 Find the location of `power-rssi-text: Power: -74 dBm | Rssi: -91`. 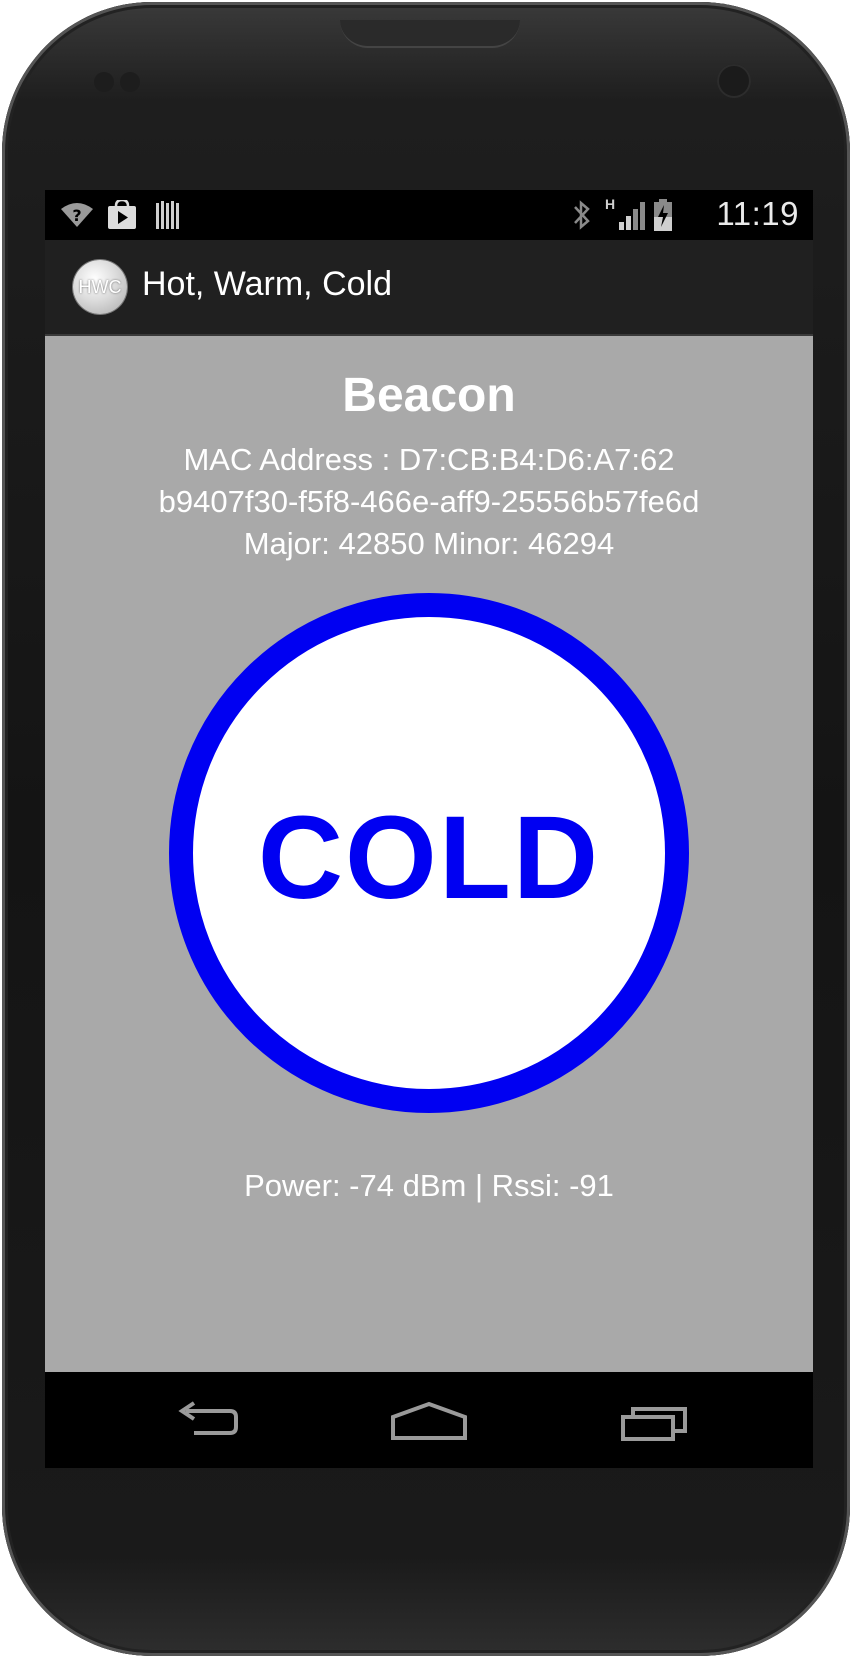

power-rssi-text: Power: -74 dBm | Rssi: -91 is located at coordinates (429, 1185).